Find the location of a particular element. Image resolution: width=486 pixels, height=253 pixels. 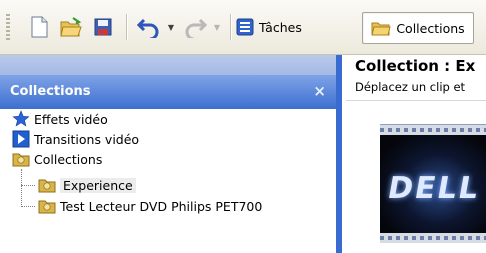

tree-item-experience: Experience is located at coordinates (87, 185).